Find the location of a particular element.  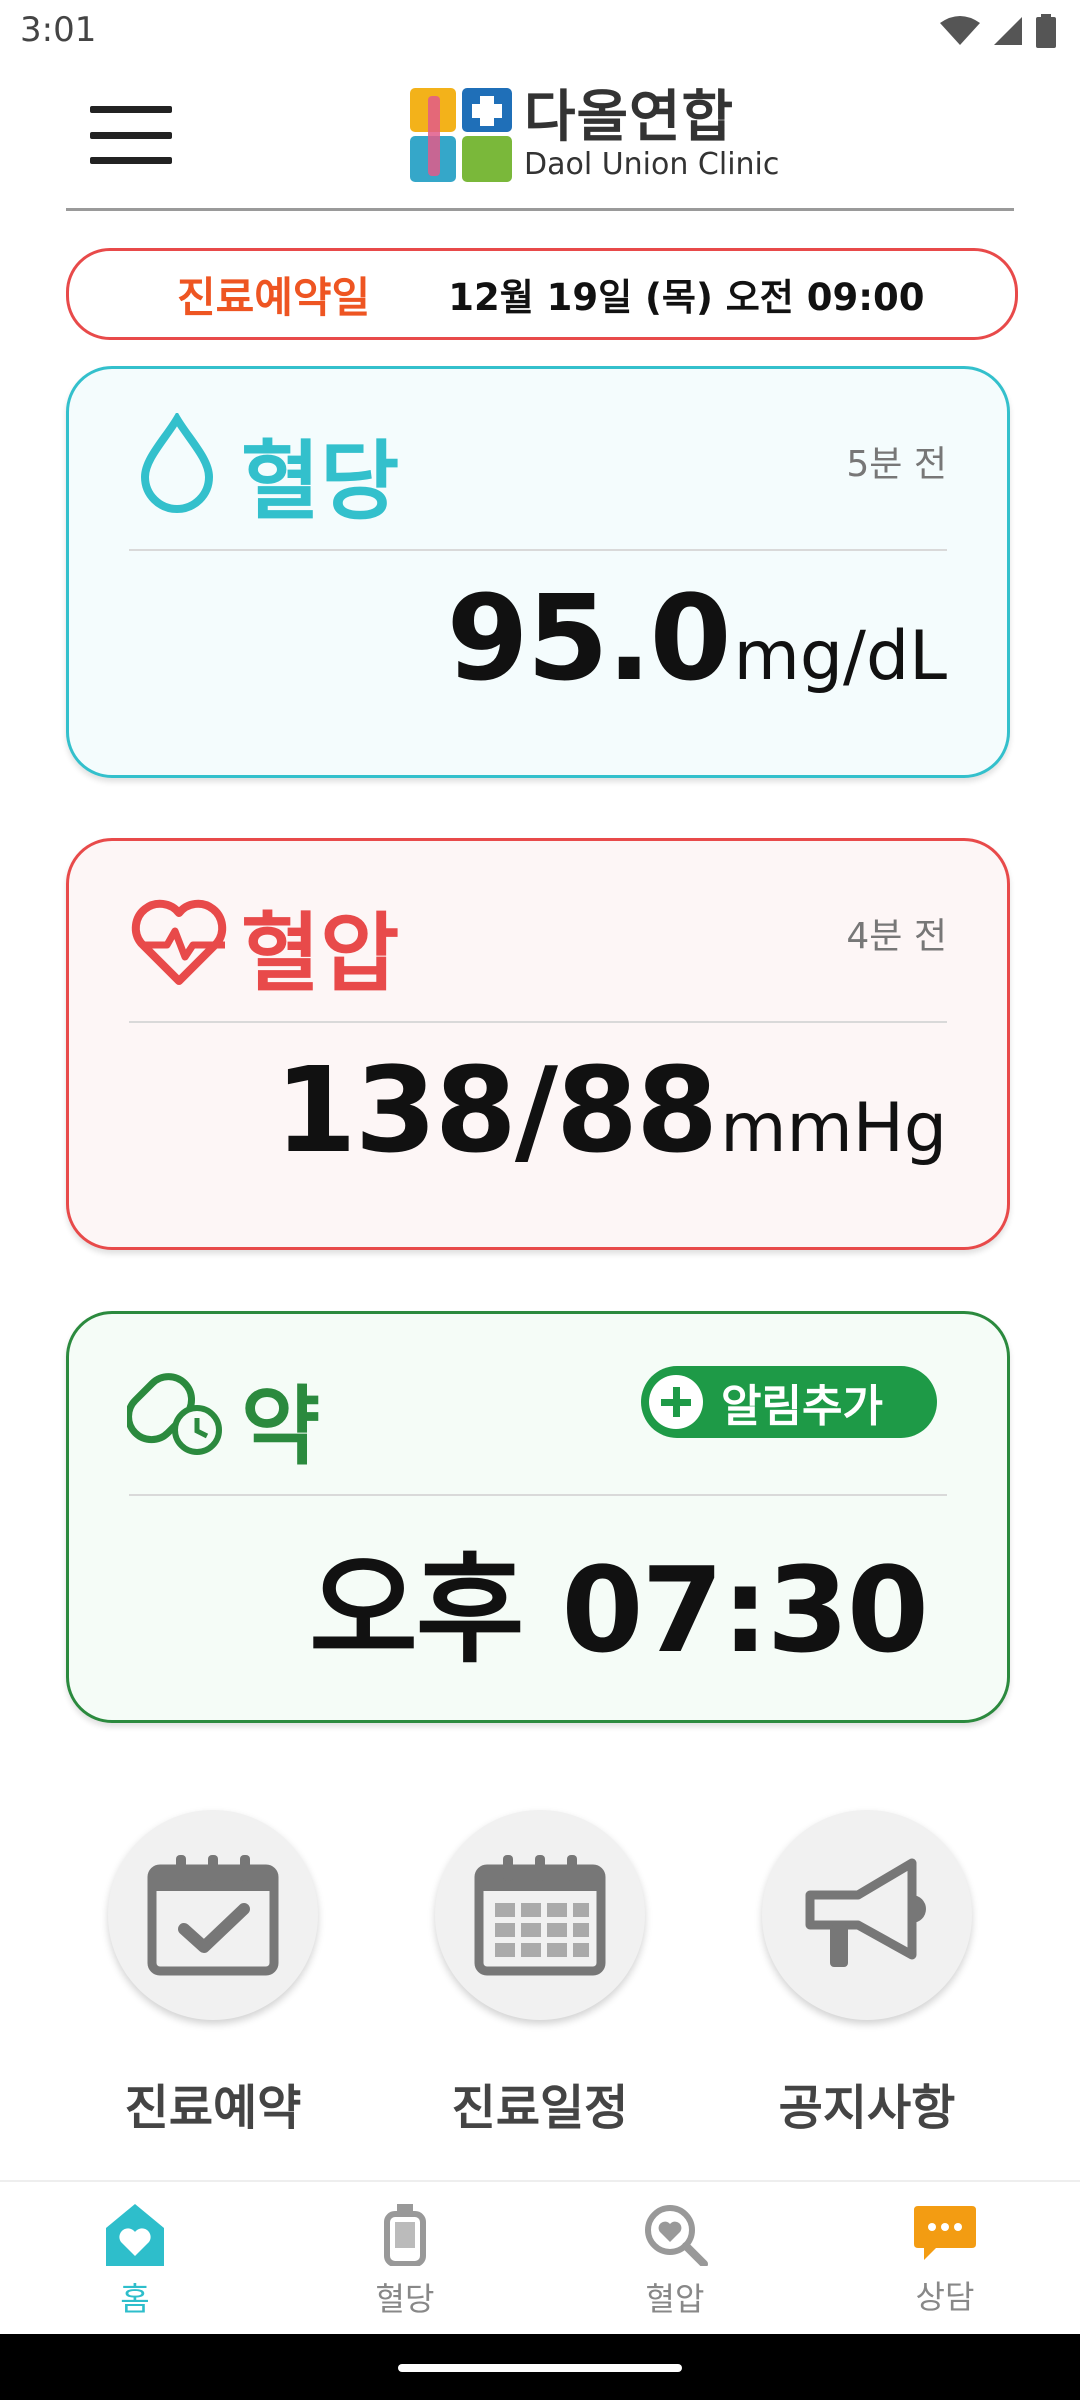

blood-pressure-value: 138/88 is located at coordinates (496, 1110).